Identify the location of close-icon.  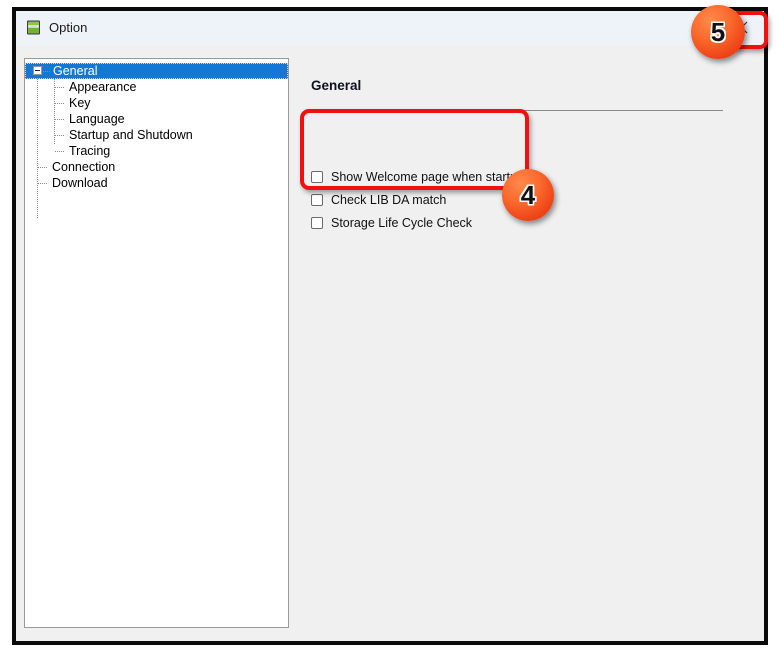
(741, 27).